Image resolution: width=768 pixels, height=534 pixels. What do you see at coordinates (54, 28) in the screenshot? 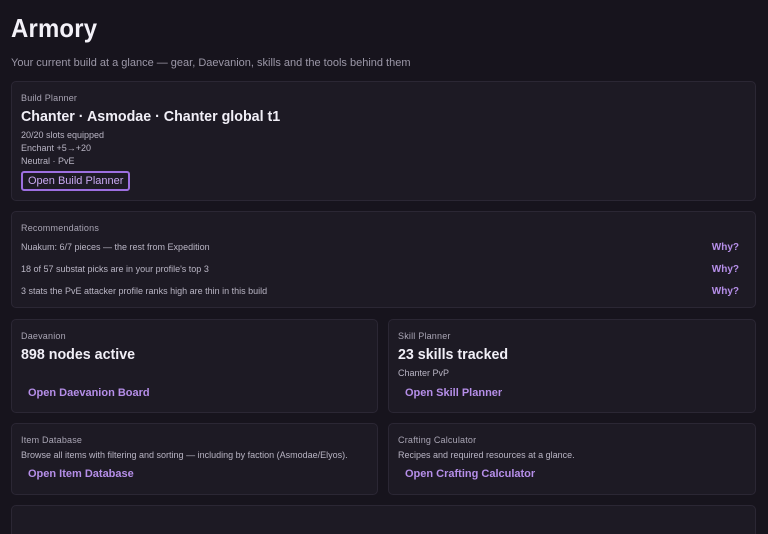
I see `page-title: Armory` at bounding box center [54, 28].